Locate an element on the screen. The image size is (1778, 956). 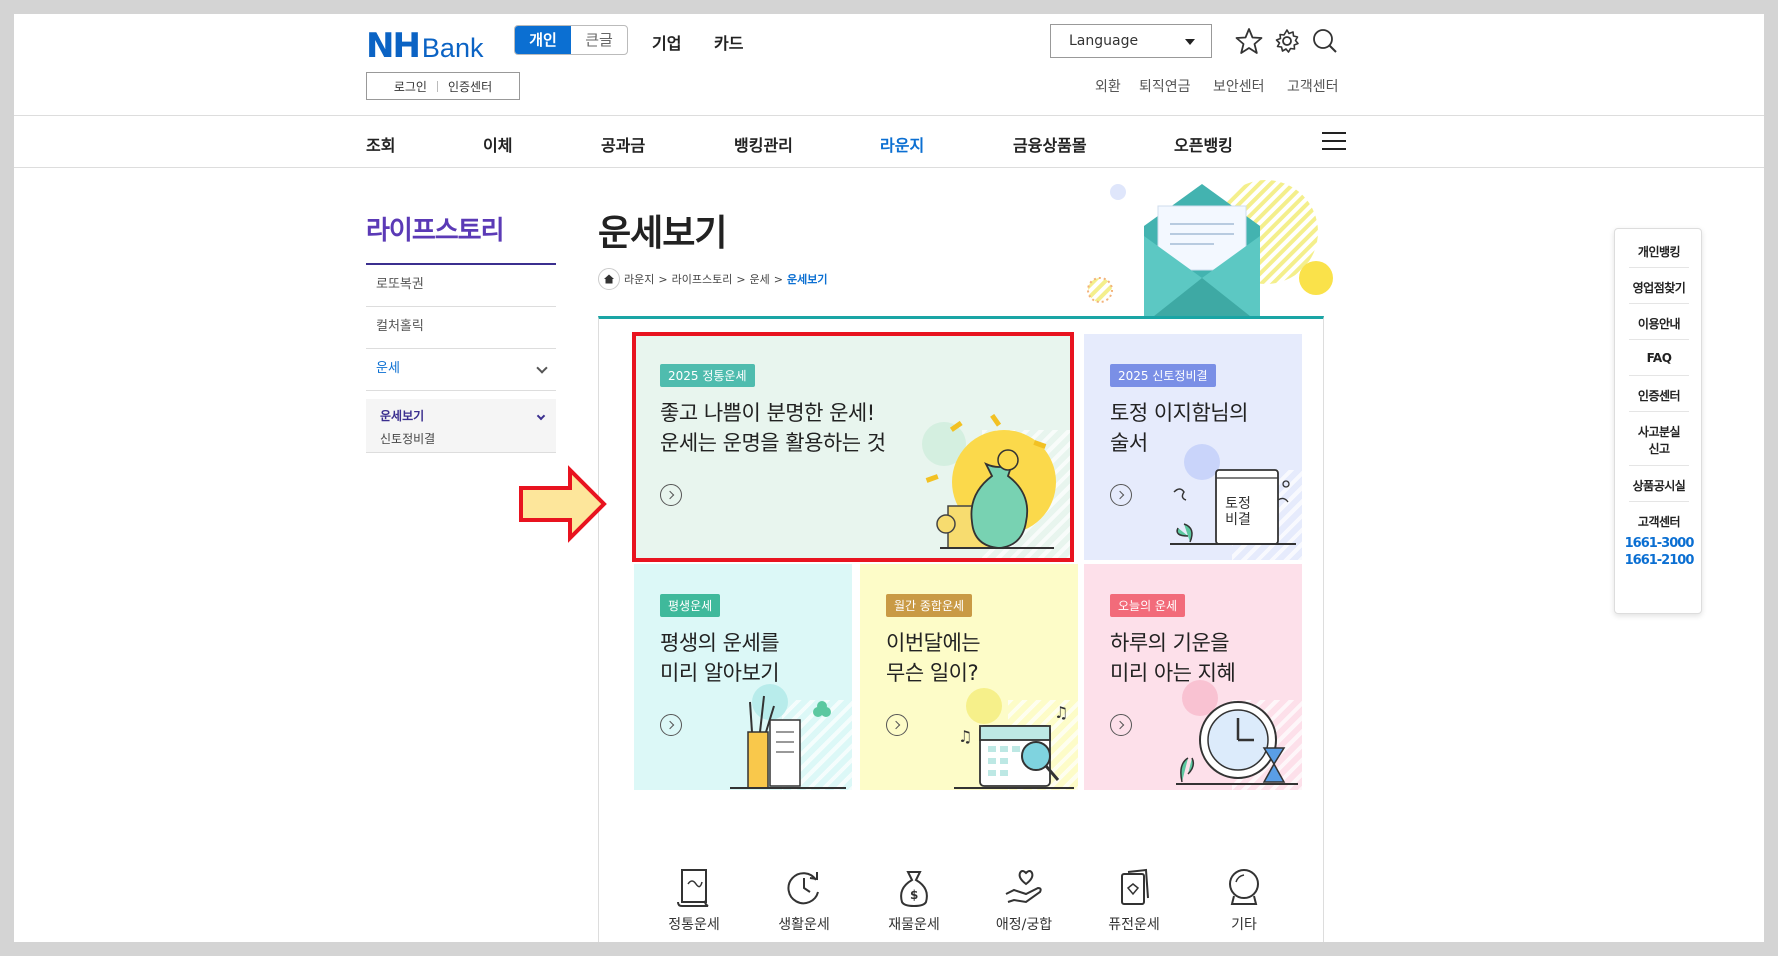
nh-bank-logo: NH Bank is located at coordinates (424, 46).